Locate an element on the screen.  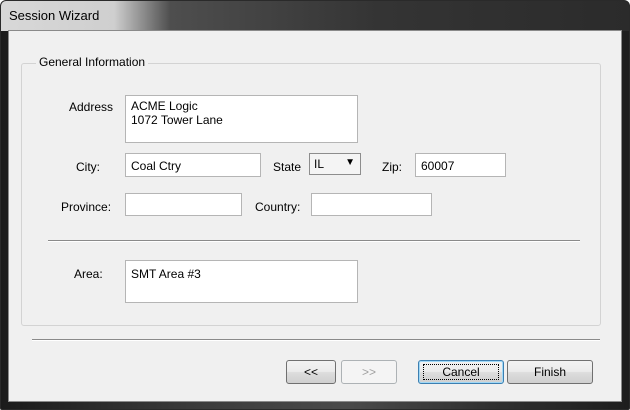
city-field: Coal Ctry is located at coordinates (193, 165).